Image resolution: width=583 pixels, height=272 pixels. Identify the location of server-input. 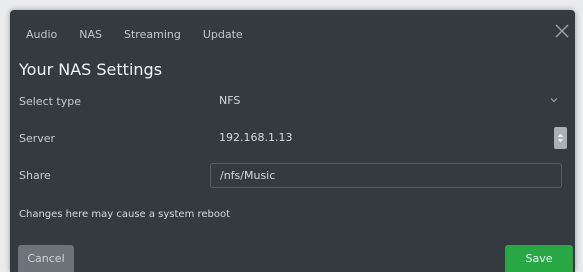
(385, 137).